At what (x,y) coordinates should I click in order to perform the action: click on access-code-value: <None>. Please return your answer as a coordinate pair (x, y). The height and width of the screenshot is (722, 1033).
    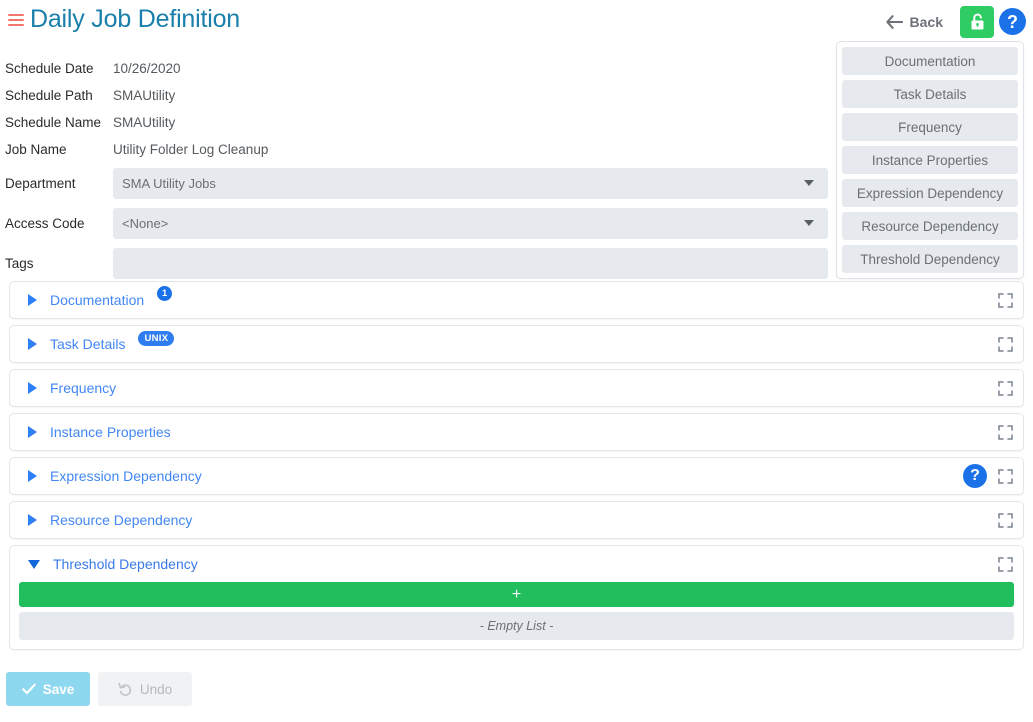
    Looking at the image, I should click on (145, 223).